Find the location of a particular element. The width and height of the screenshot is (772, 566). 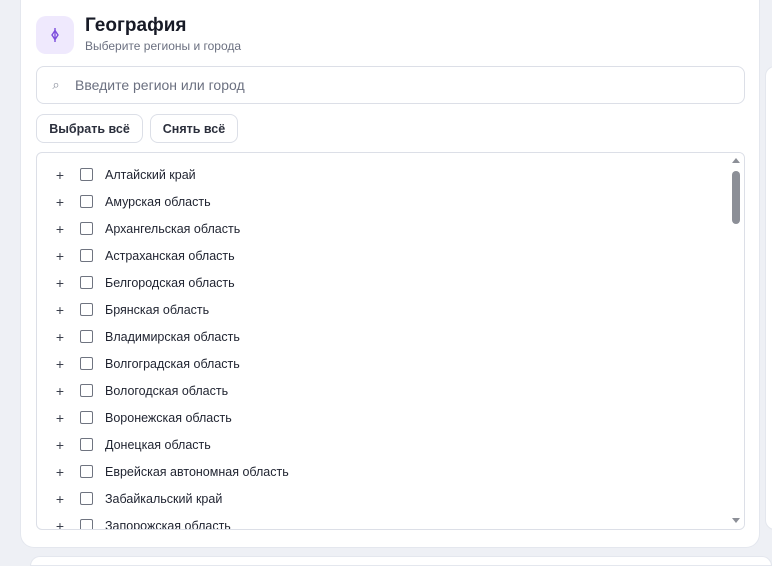

list-item: + Алтайский край is located at coordinates (382, 174).